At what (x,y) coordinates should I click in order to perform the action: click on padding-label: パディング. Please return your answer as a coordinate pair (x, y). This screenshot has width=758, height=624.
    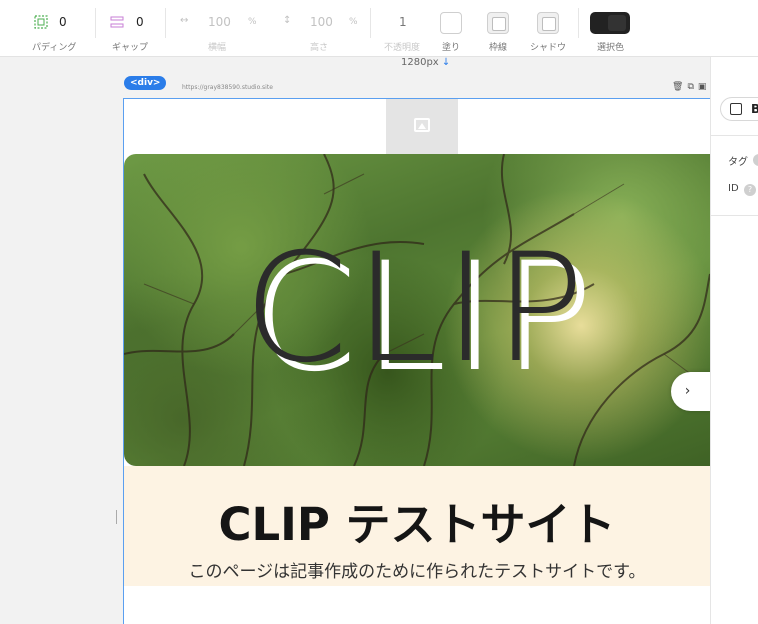
    Looking at the image, I should click on (54, 48).